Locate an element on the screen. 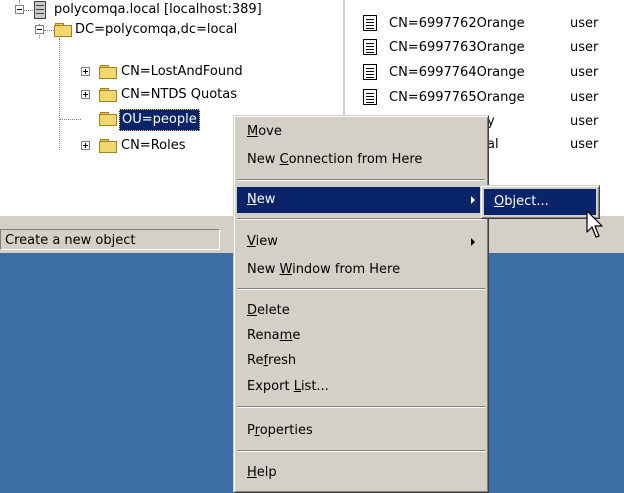 The width and height of the screenshot is (624, 493). menu-item-refresh: Refresh is located at coordinates (361, 361).